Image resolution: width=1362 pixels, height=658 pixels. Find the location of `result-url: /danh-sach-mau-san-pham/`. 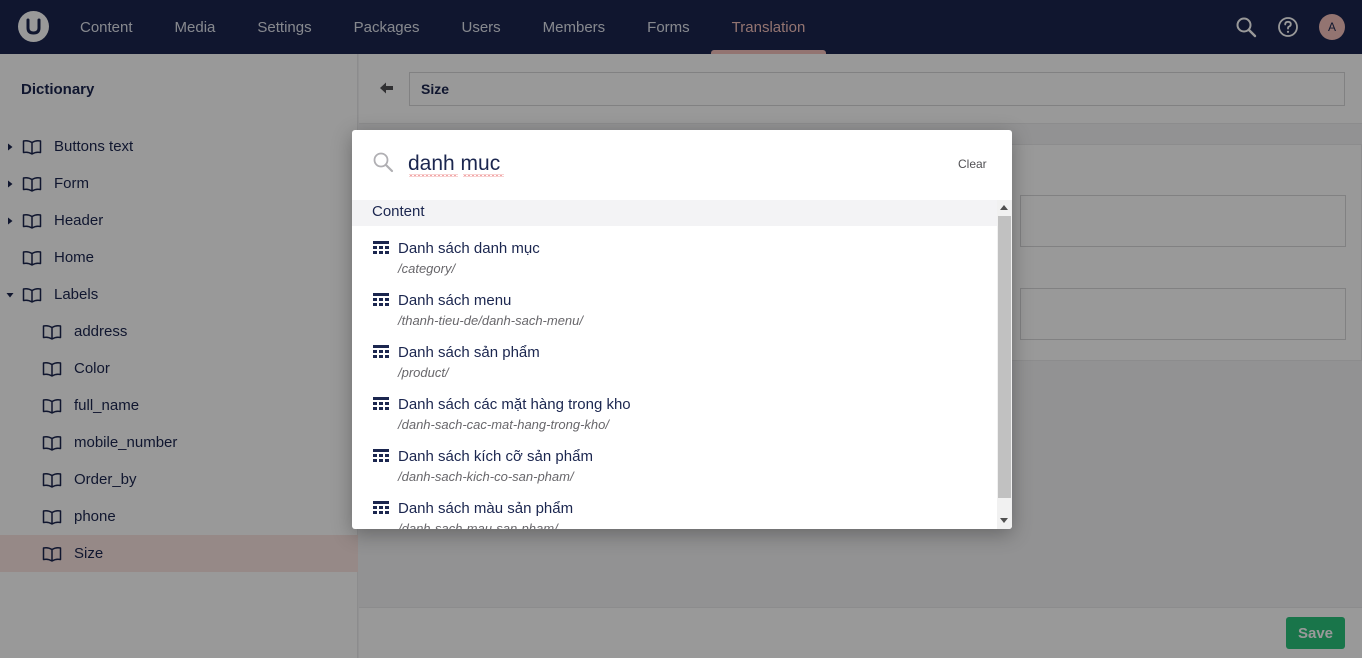

result-url: /danh-sach-mau-san-pham/ is located at coordinates (478, 525).